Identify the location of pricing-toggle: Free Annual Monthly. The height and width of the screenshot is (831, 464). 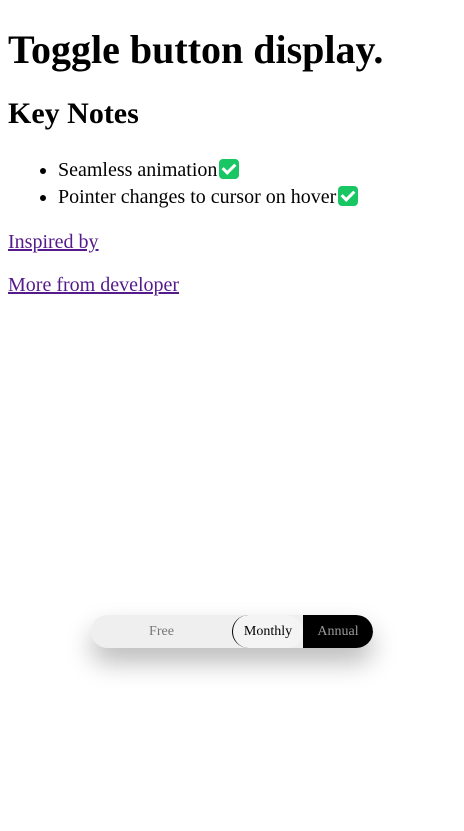
(232, 631).